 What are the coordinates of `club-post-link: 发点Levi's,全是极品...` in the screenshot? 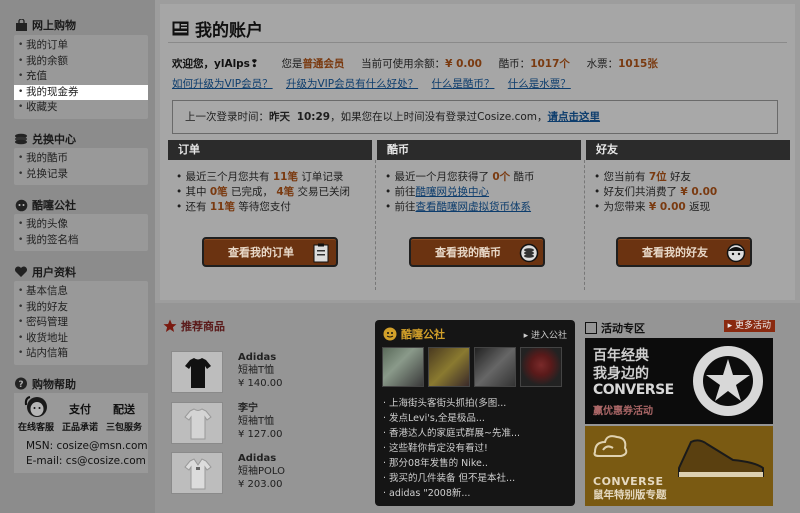 It's located at (451, 418).